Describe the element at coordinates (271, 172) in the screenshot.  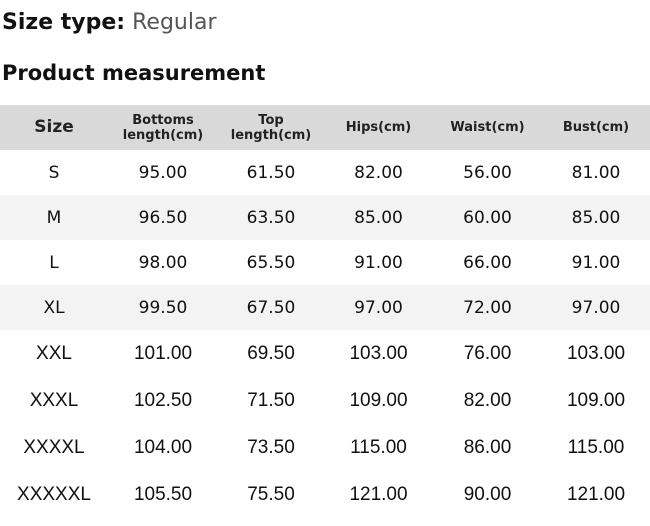
I see `cell-top-length: 61.50` at that location.